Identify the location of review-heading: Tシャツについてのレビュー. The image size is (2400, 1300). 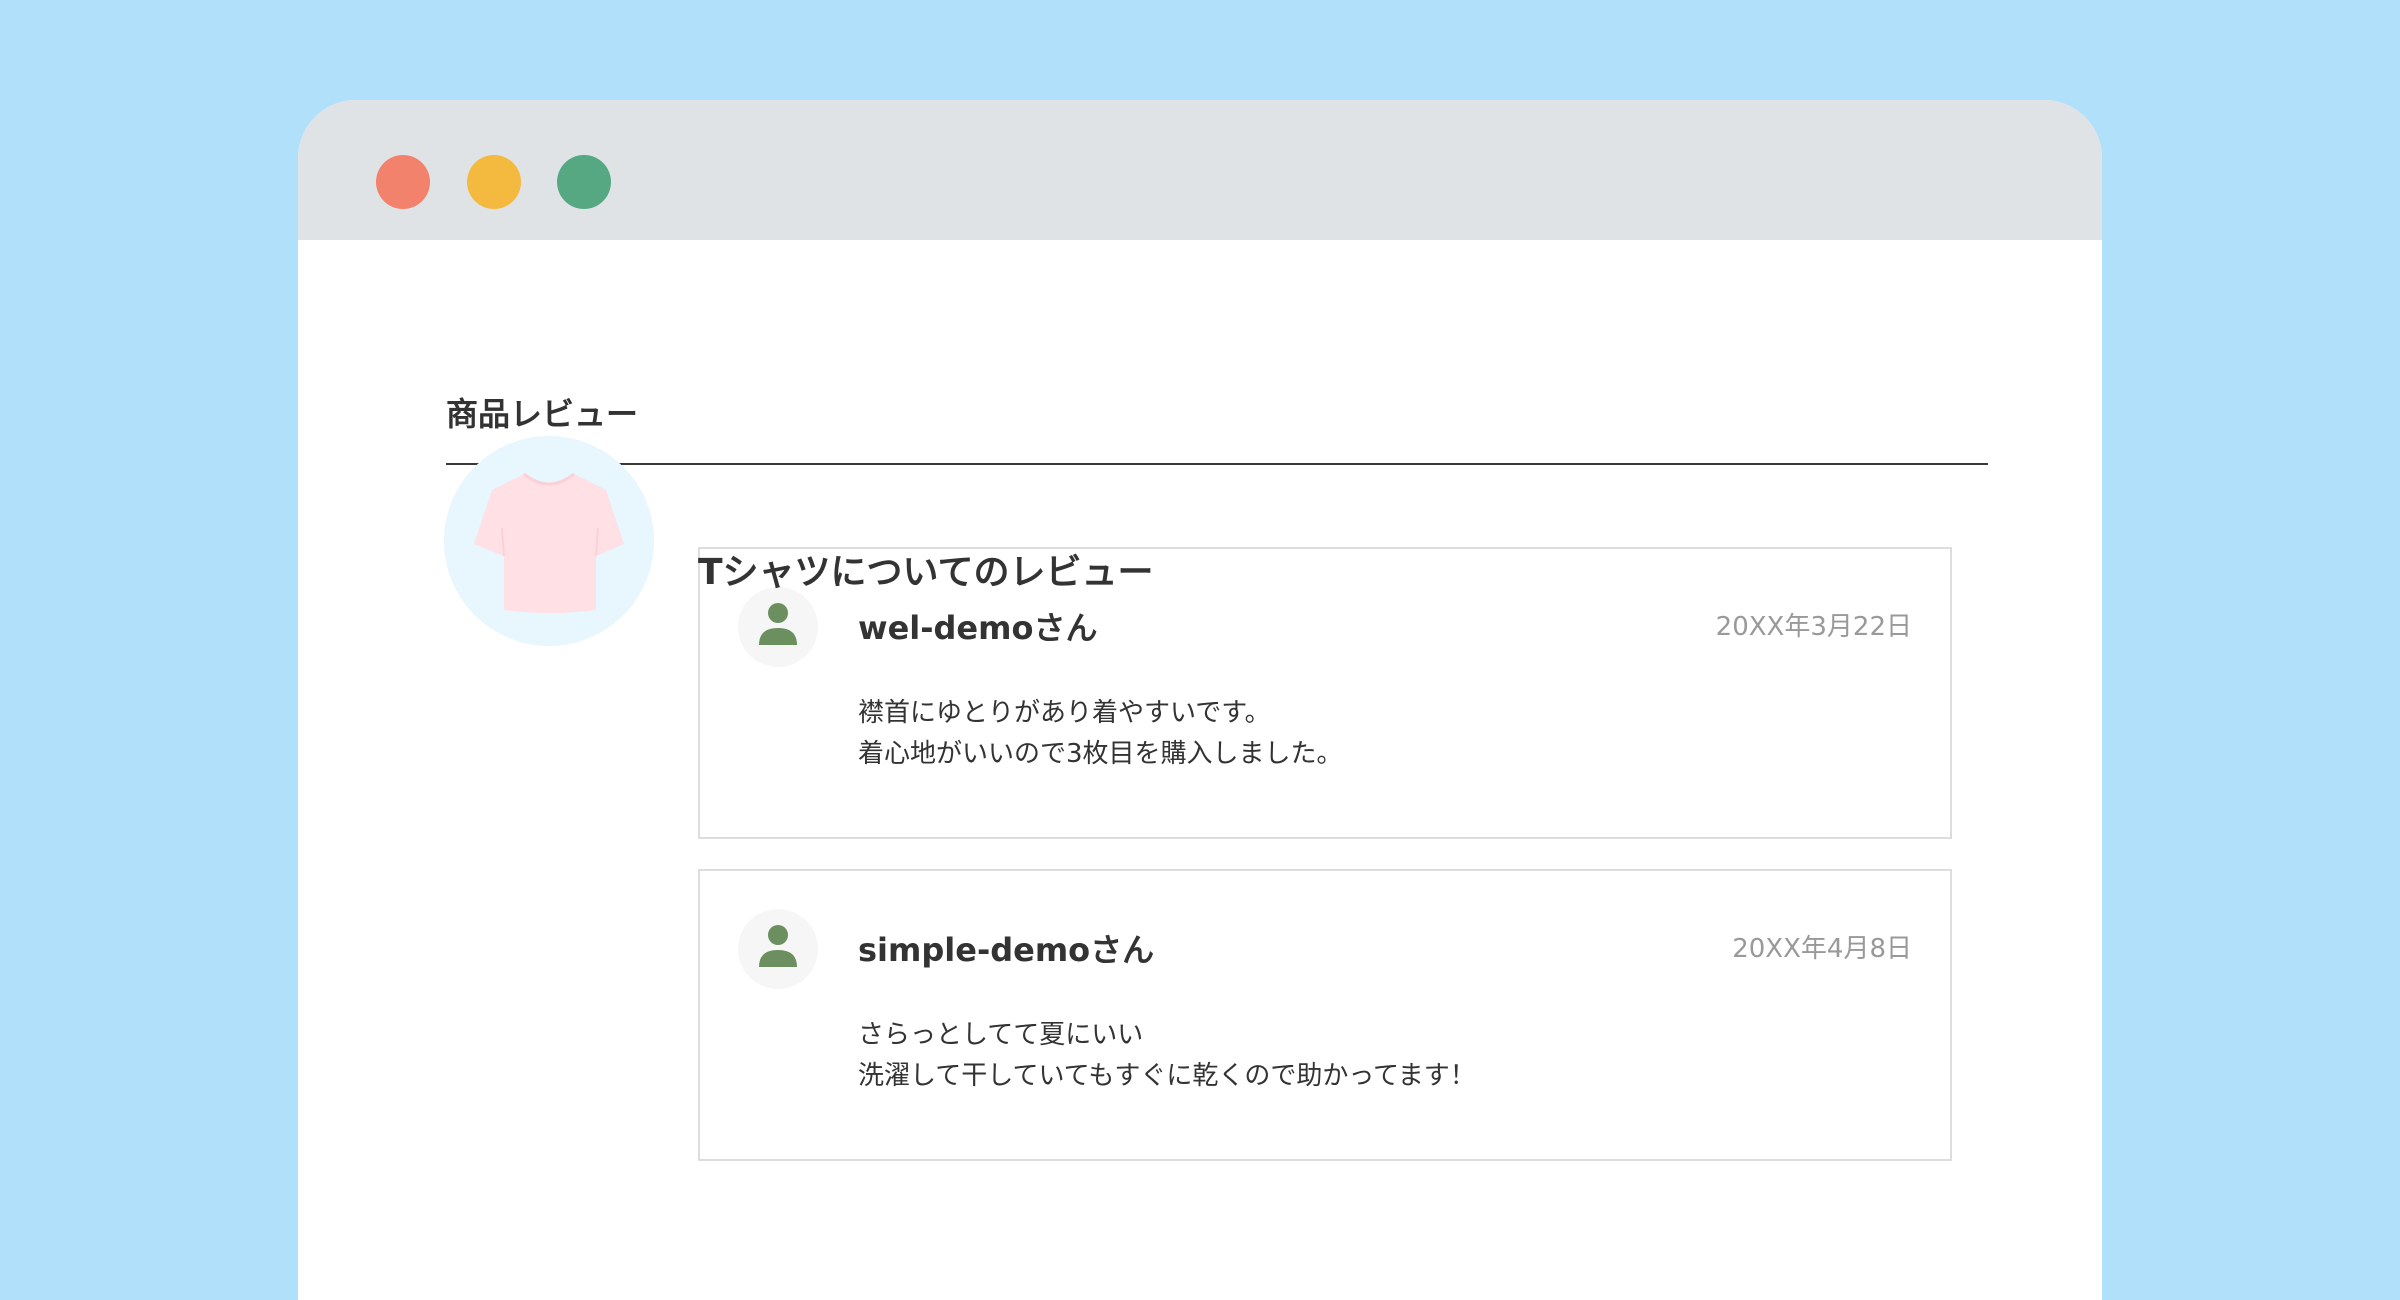
(926, 572).